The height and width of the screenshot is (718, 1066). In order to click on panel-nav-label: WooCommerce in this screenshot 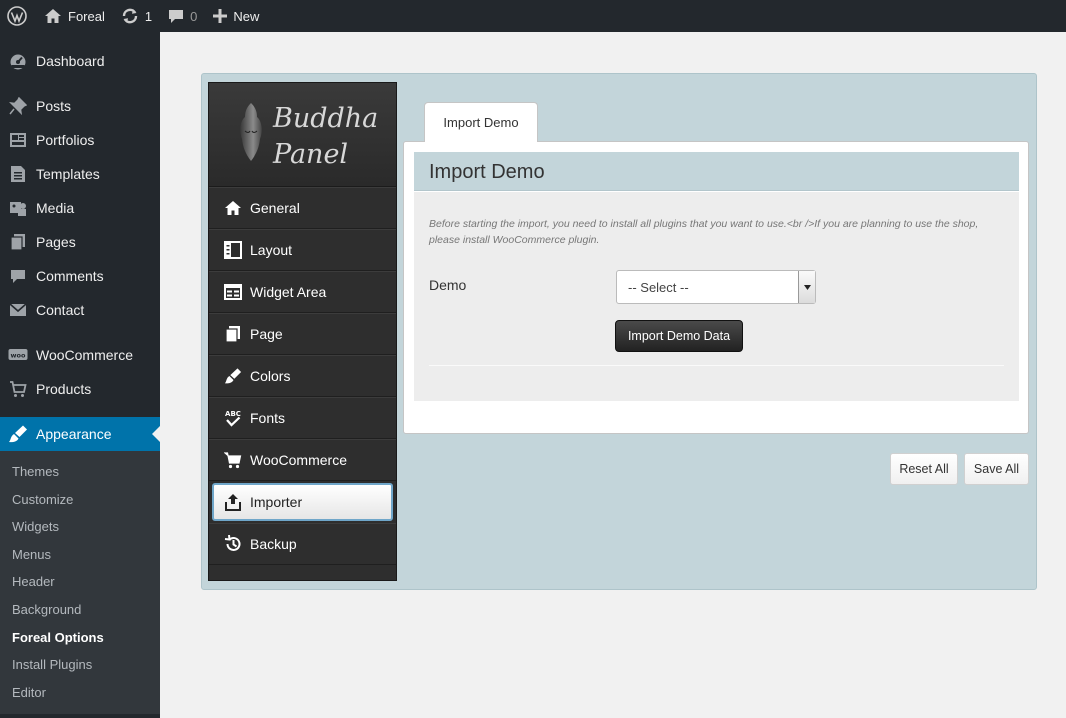, I will do `click(298, 460)`.